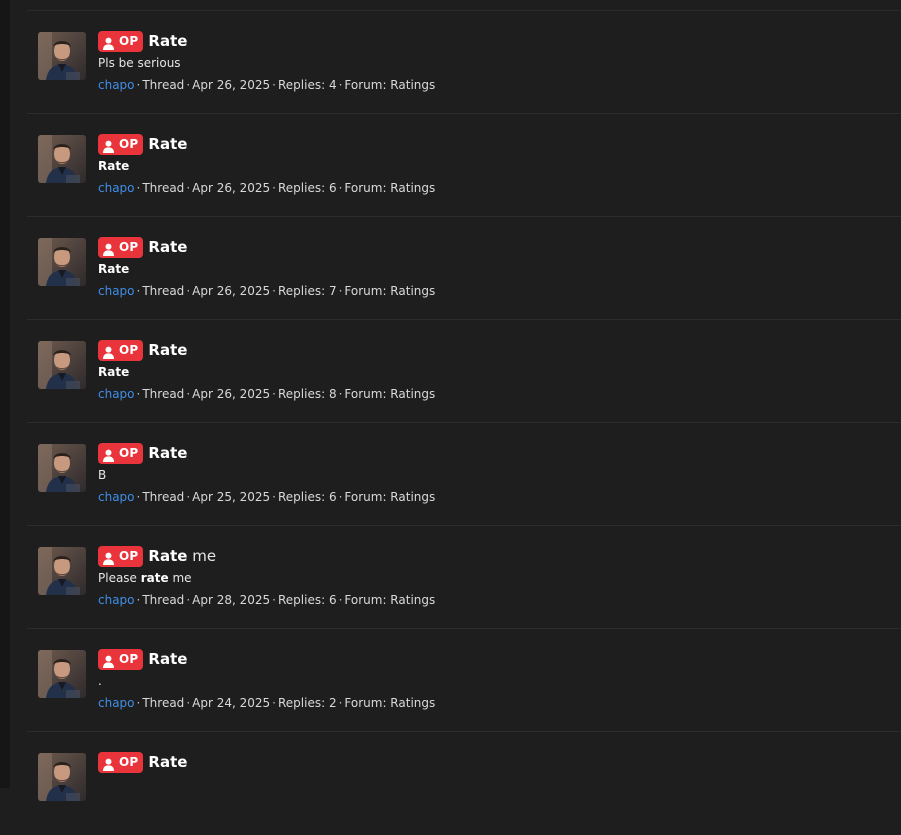 The width and height of the screenshot is (901, 835). Describe the element at coordinates (154, 578) in the screenshot. I see `snippet-highlight: rate` at that location.